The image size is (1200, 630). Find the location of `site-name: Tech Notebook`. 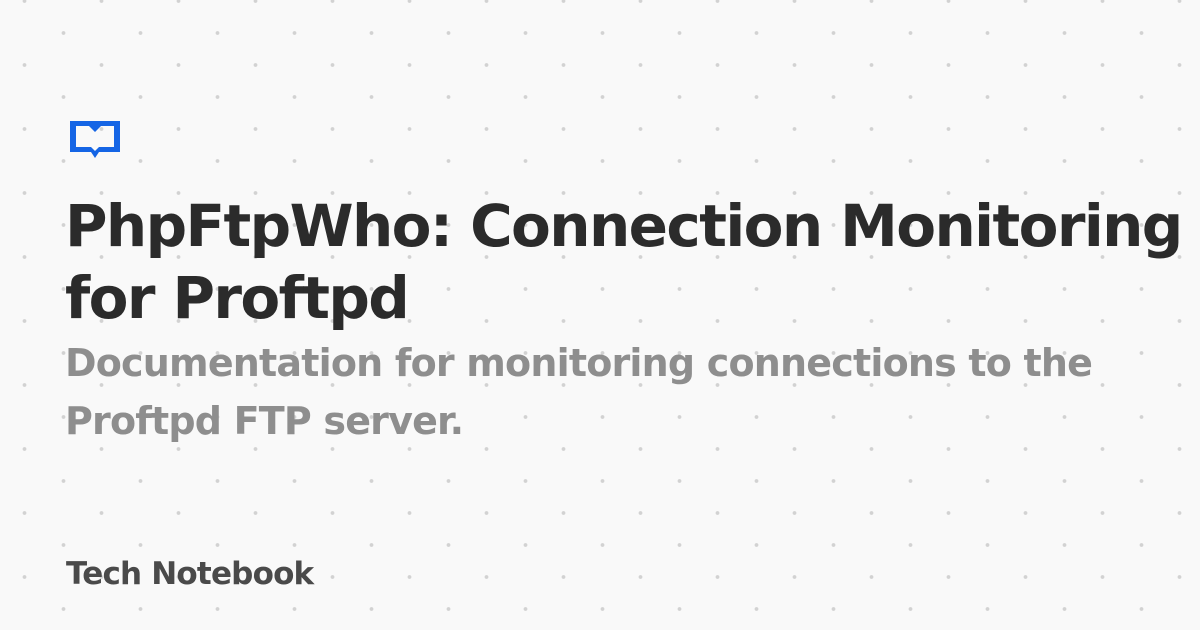

site-name: Tech Notebook is located at coordinates (190, 574).